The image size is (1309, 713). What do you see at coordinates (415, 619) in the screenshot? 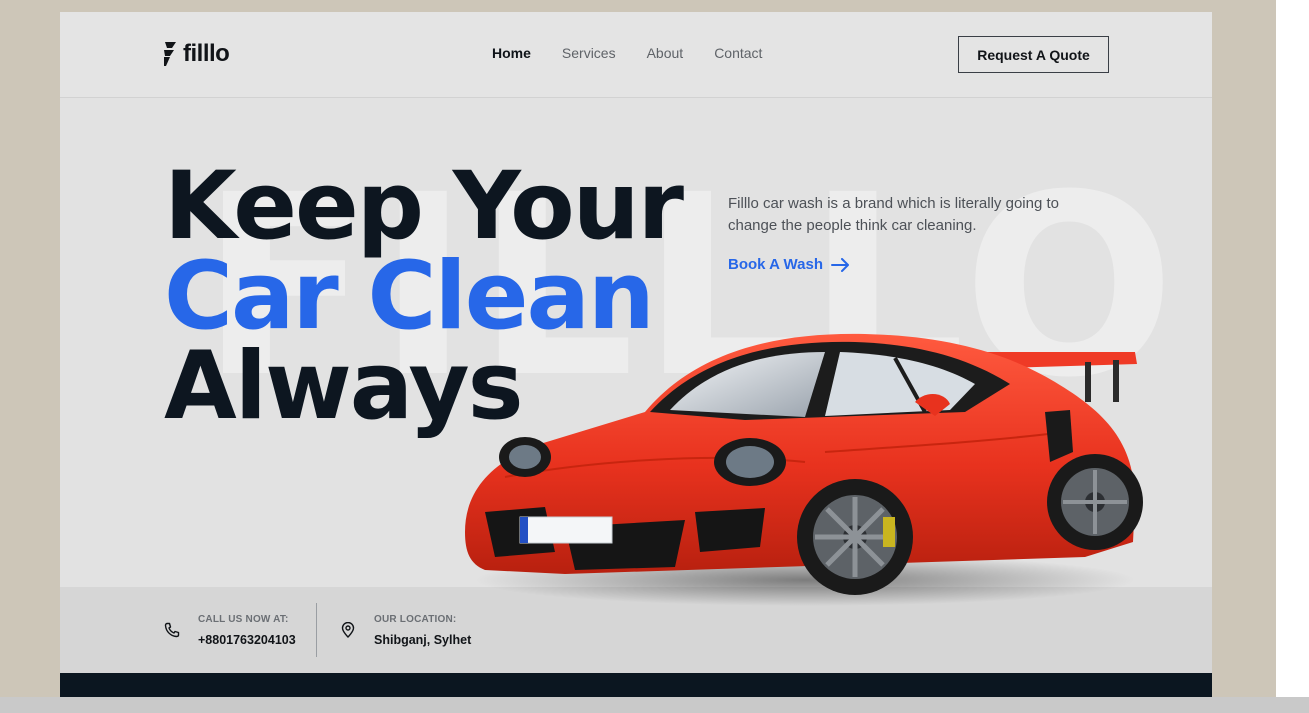
I see `location-label: OUR LOCATION:` at bounding box center [415, 619].